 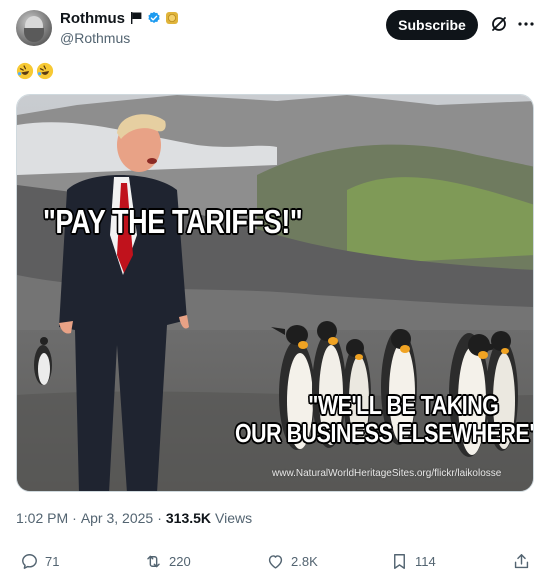 What do you see at coordinates (39, 561) in the screenshot?
I see `reply-button: 71` at bounding box center [39, 561].